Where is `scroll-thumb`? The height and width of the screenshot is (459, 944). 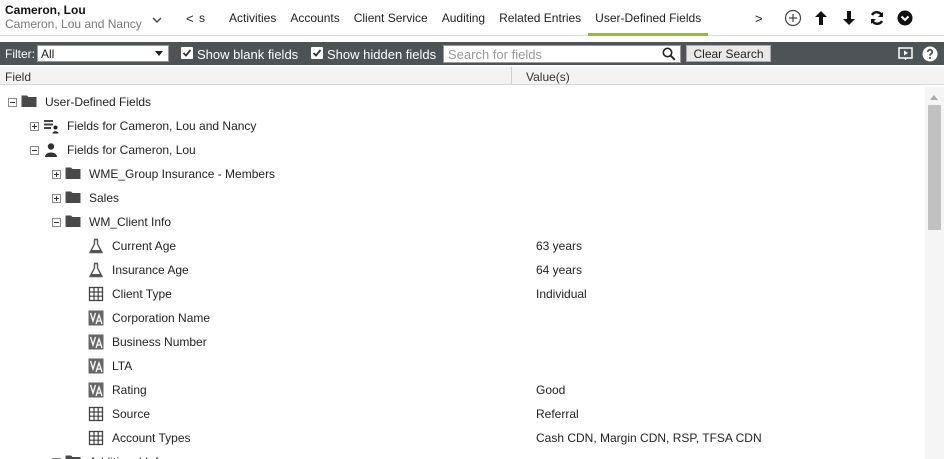 scroll-thumb is located at coordinates (934, 167).